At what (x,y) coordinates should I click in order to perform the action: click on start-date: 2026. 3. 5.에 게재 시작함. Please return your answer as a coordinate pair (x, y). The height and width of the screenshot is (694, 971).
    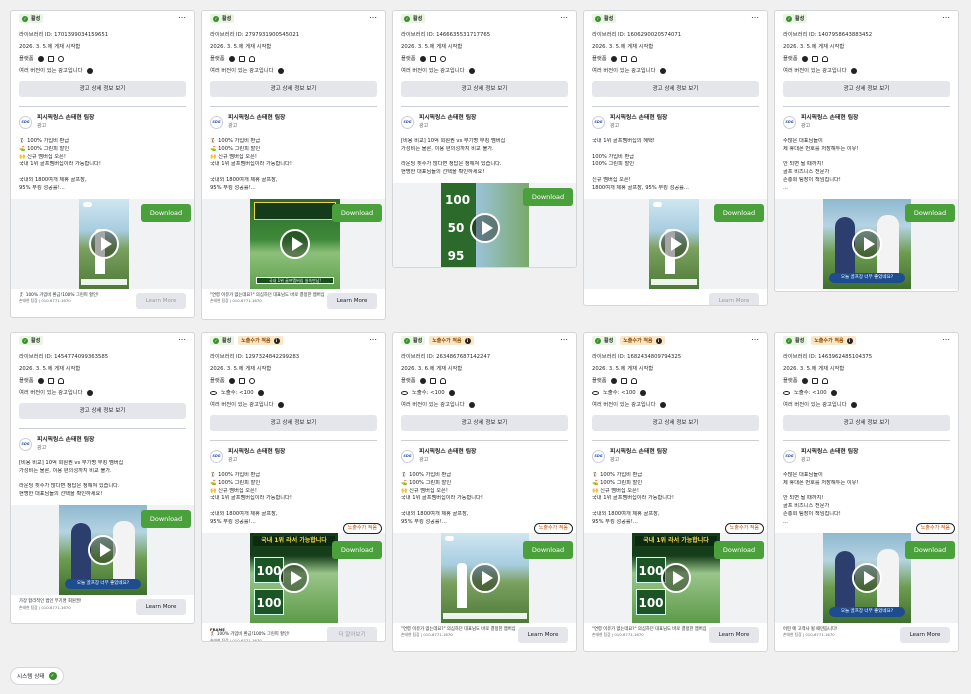
    Looking at the image, I should click on (241, 369).